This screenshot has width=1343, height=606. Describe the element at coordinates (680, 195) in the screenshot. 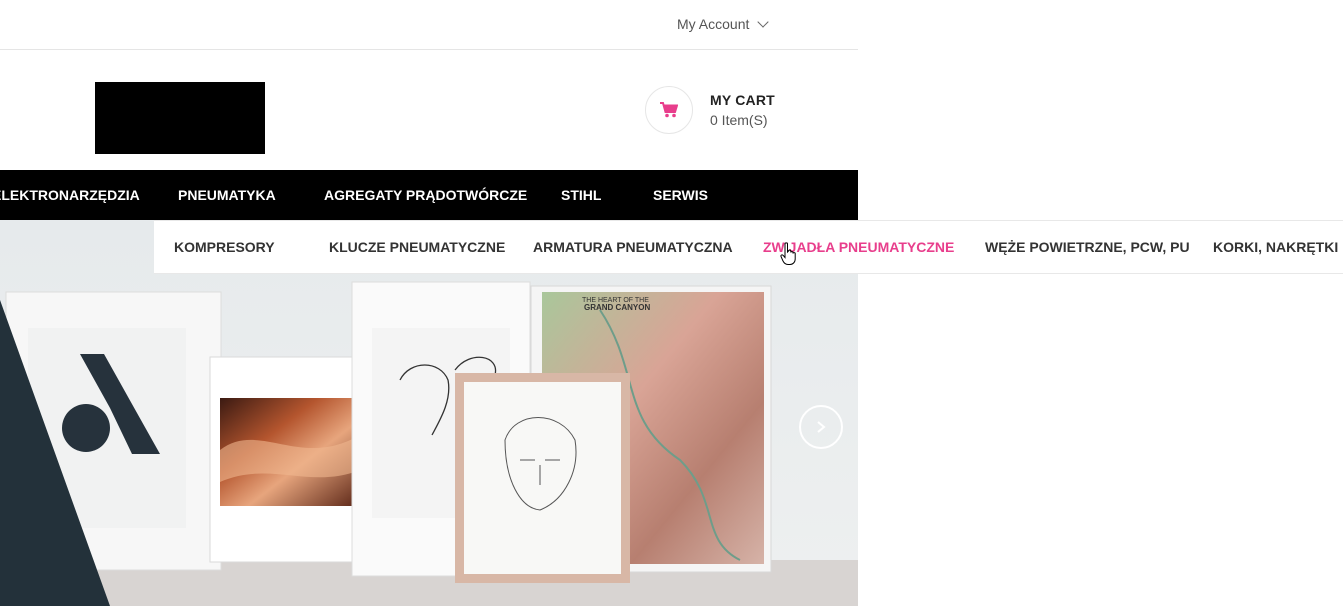

I see `nav-item-serwis: SERWIS` at that location.